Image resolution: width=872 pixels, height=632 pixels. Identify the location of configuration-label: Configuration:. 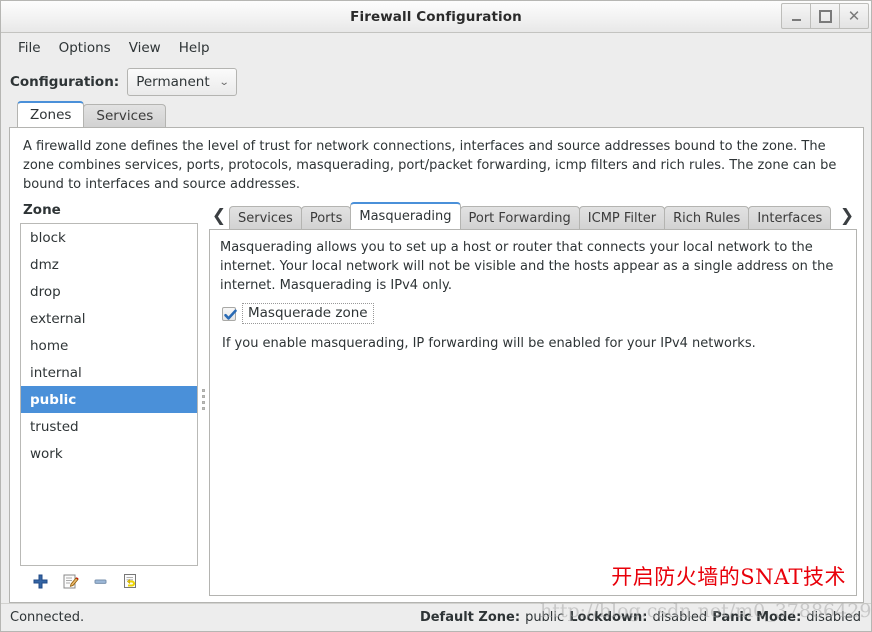
(65, 82).